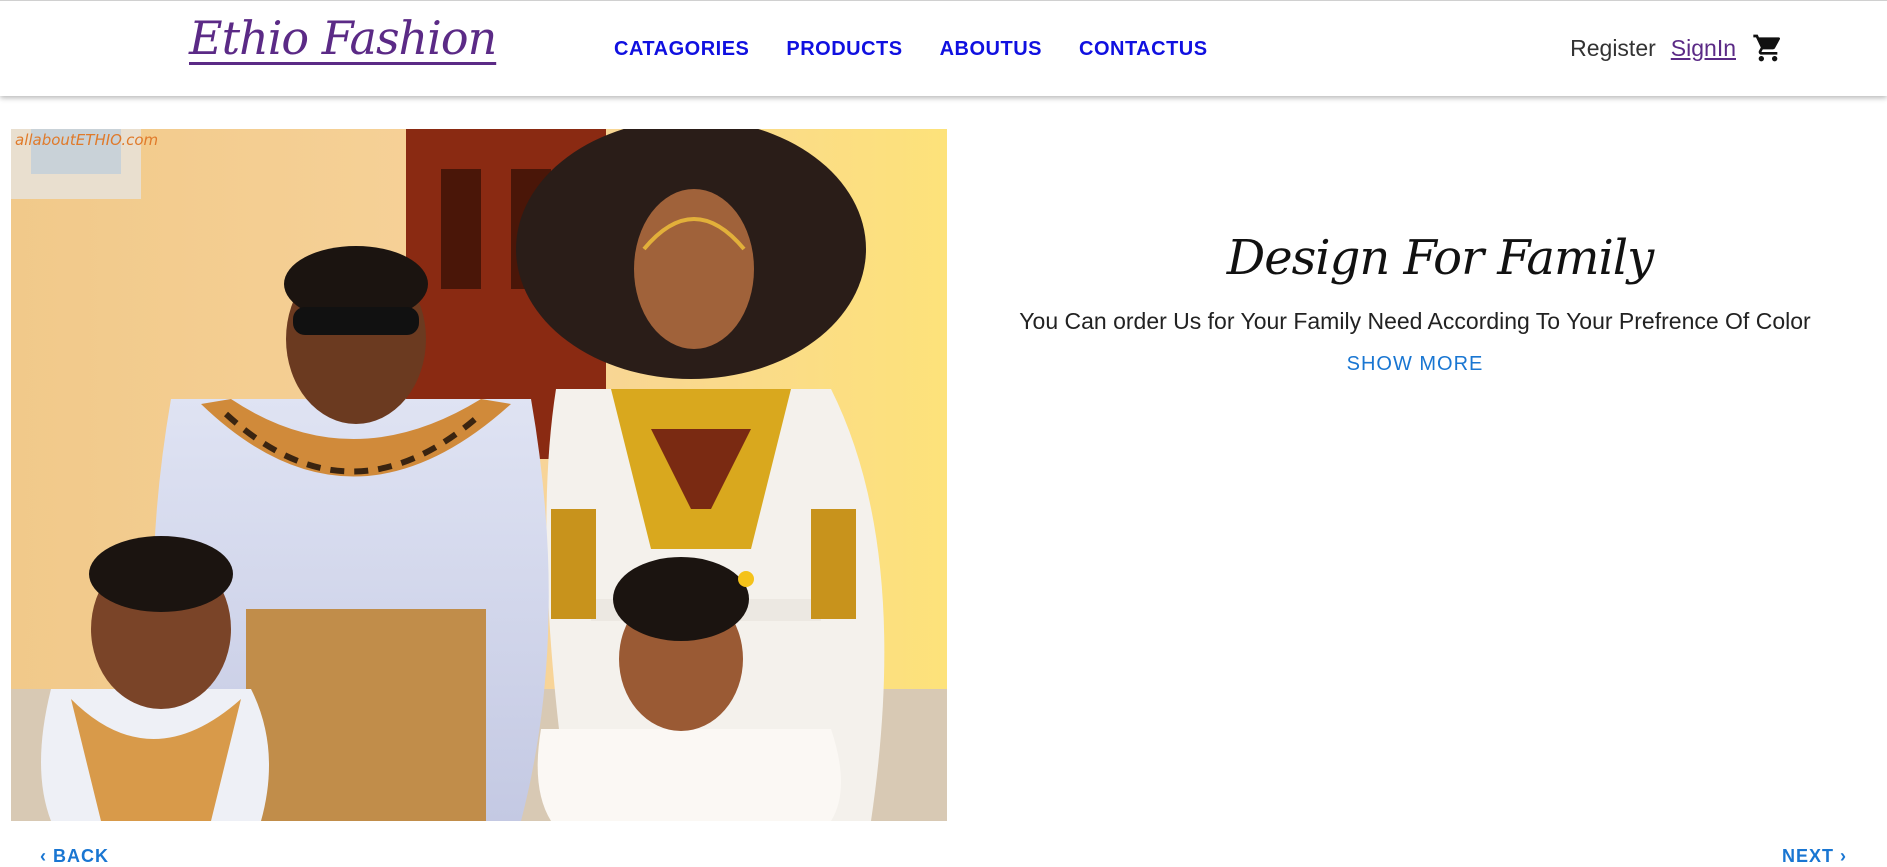  I want to click on back-label: BACK, so click(81, 856).